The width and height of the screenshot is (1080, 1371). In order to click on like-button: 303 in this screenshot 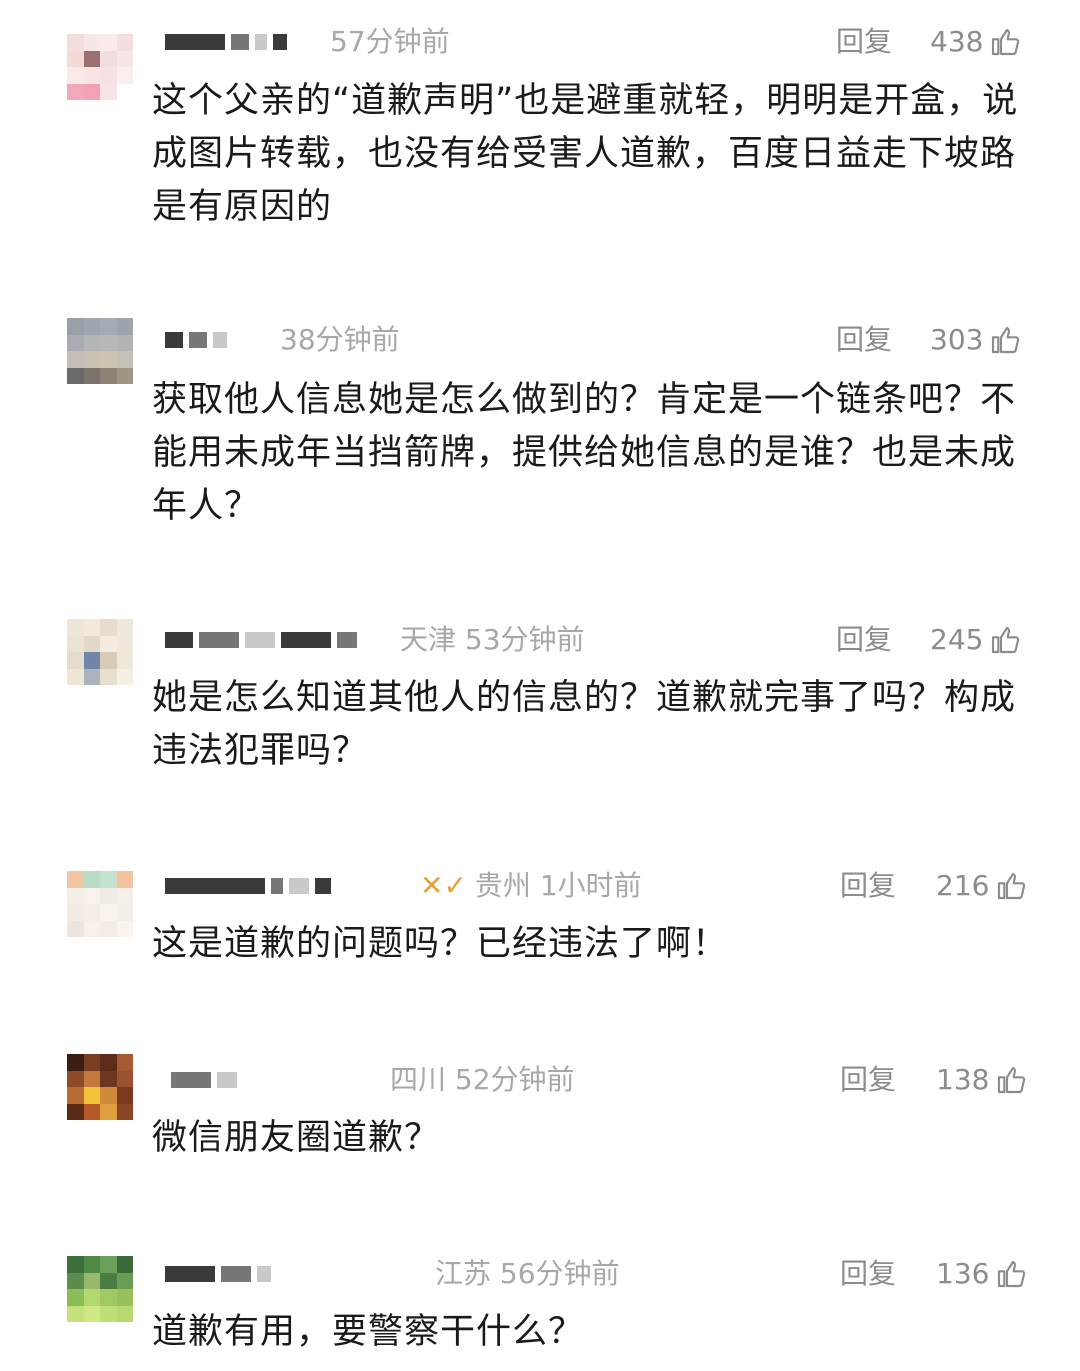, I will do `click(975, 340)`.